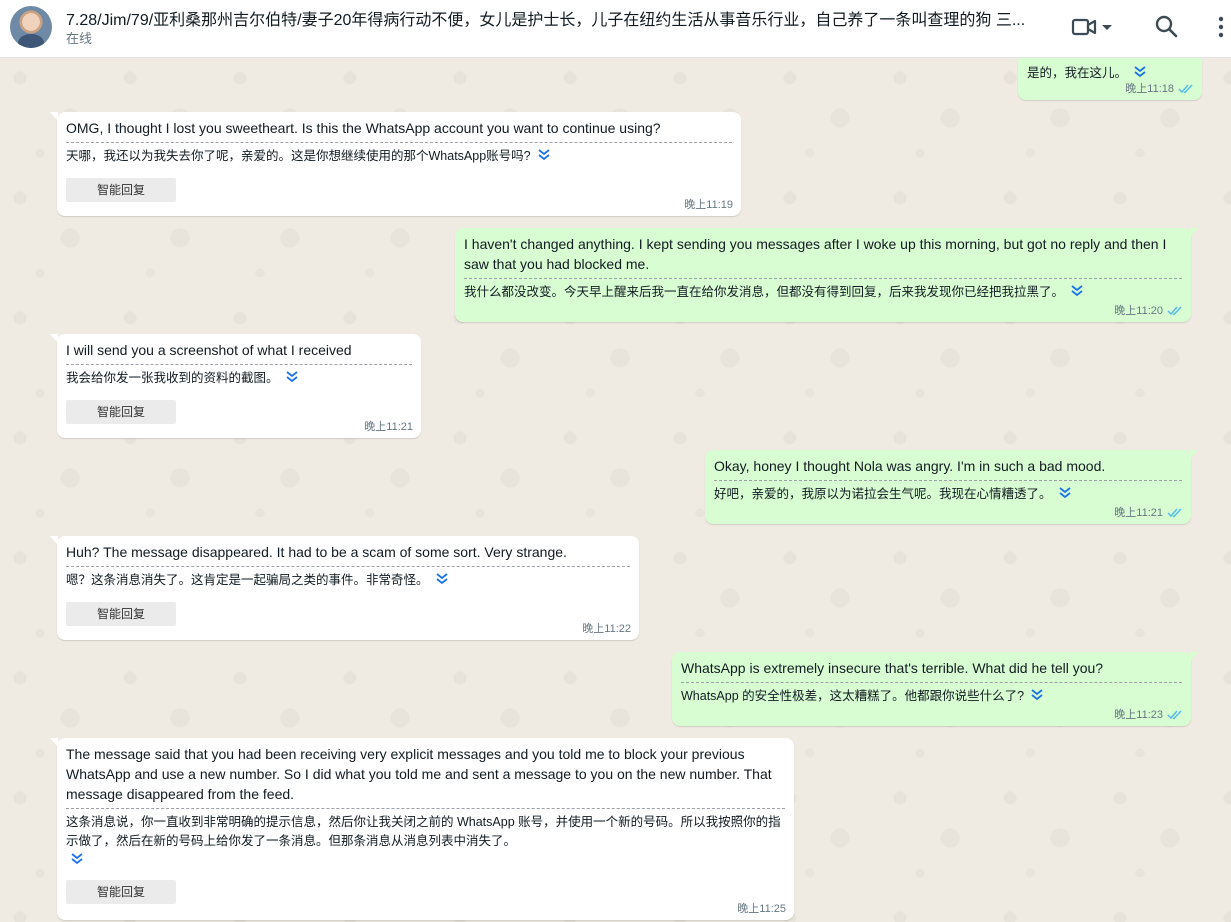 This screenshot has height=922, width=1231. What do you see at coordinates (1110, 79) in the screenshot?
I see `message-bubble-outgoing: 是的，我在这儿。 晚上11:18` at bounding box center [1110, 79].